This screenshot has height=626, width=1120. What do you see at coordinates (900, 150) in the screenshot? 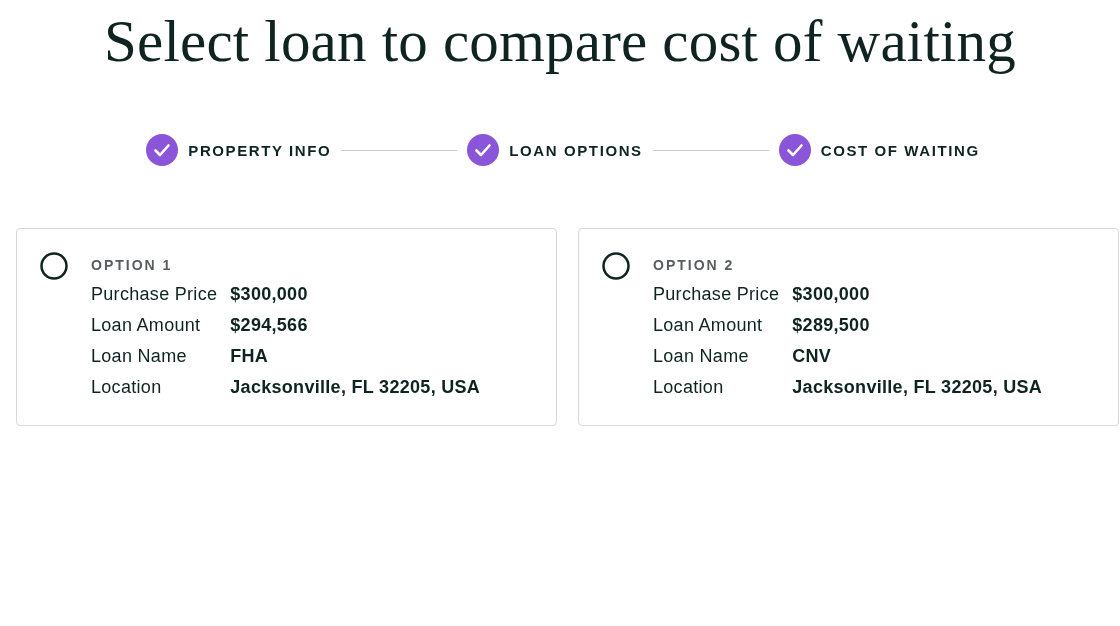
I see `step-label: COST OF WAITING` at bounding box center [900, 150].